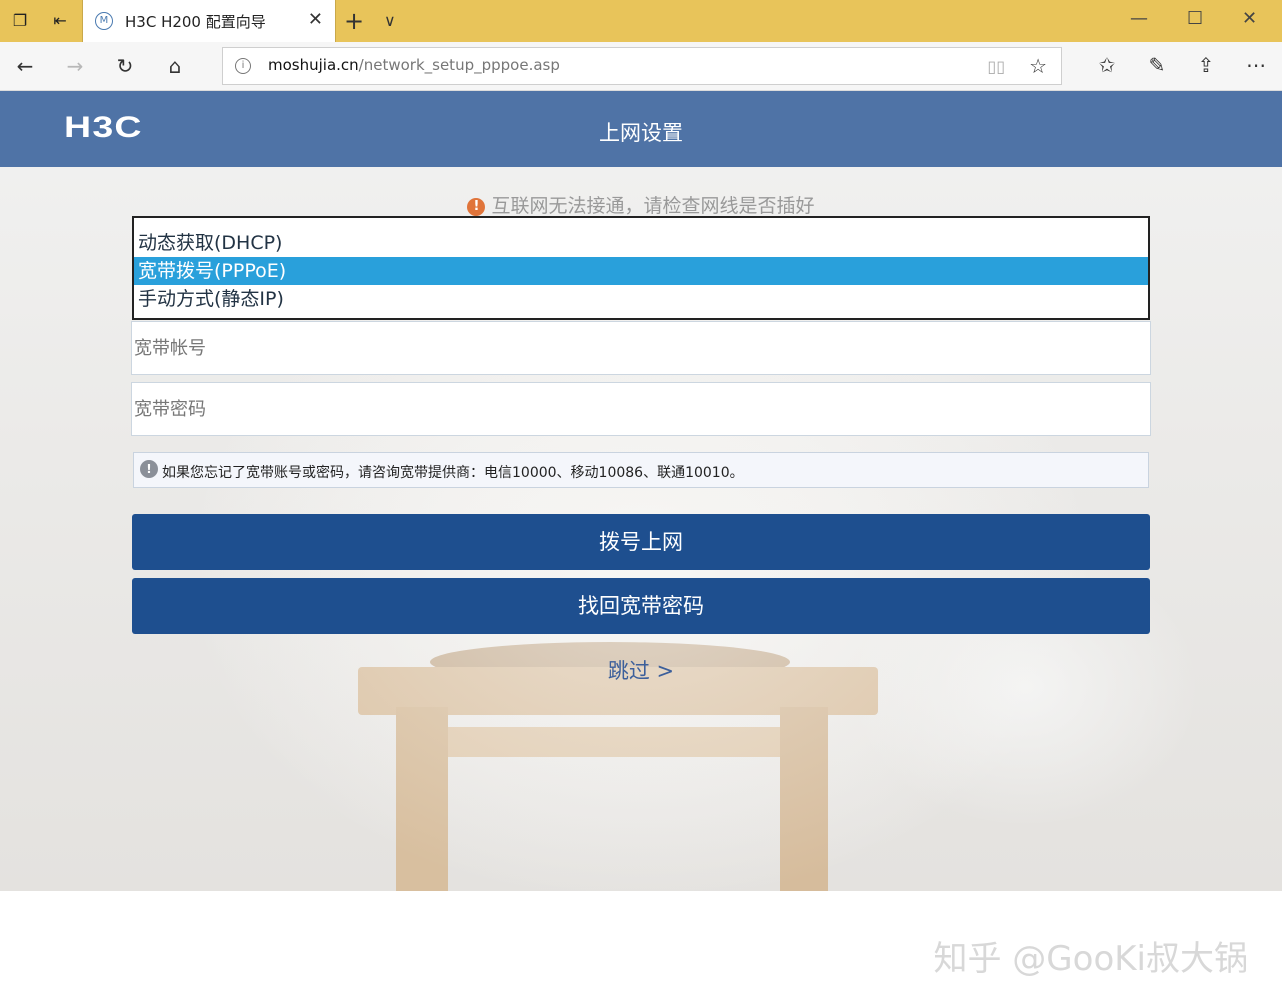 Image resolution: width=1282 pixels, height=1002 pixels. I want to click on refresh-icon: ↻, so click(125, 66).